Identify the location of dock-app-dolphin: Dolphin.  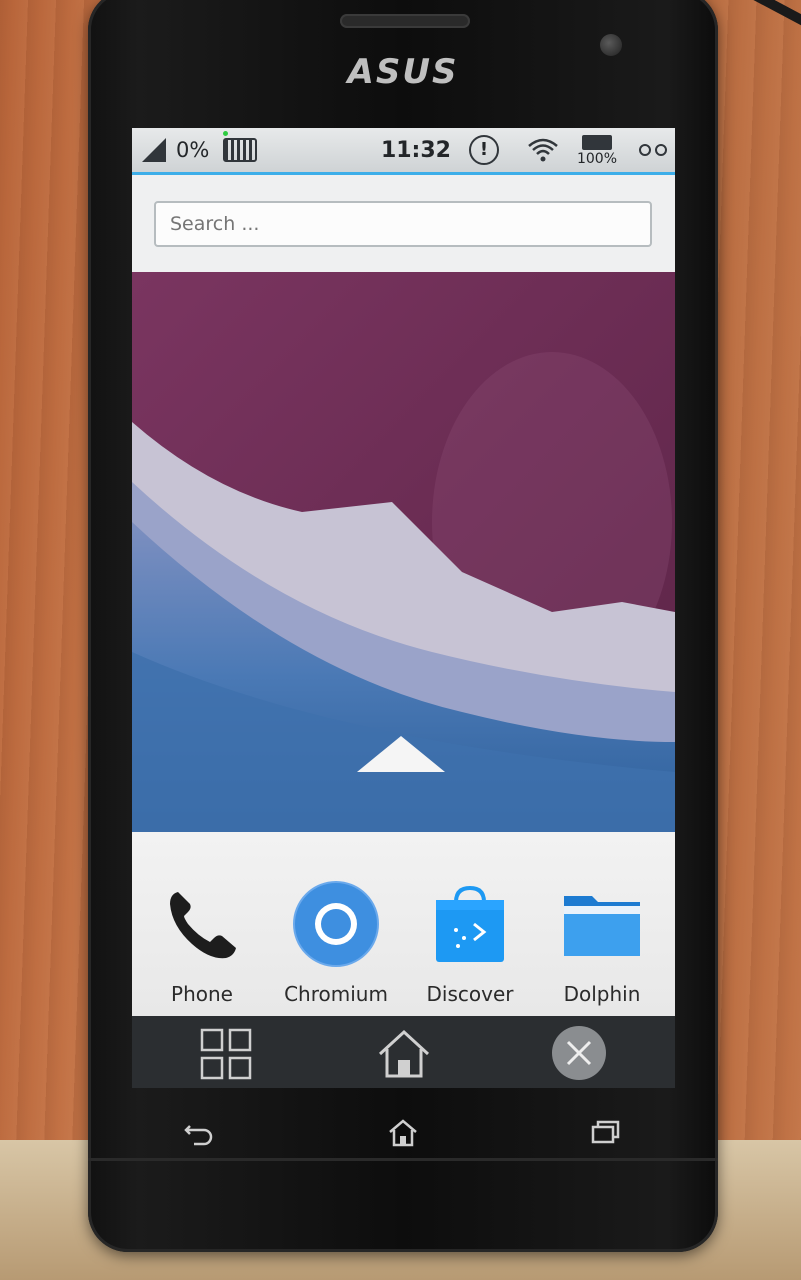
(602, 943).